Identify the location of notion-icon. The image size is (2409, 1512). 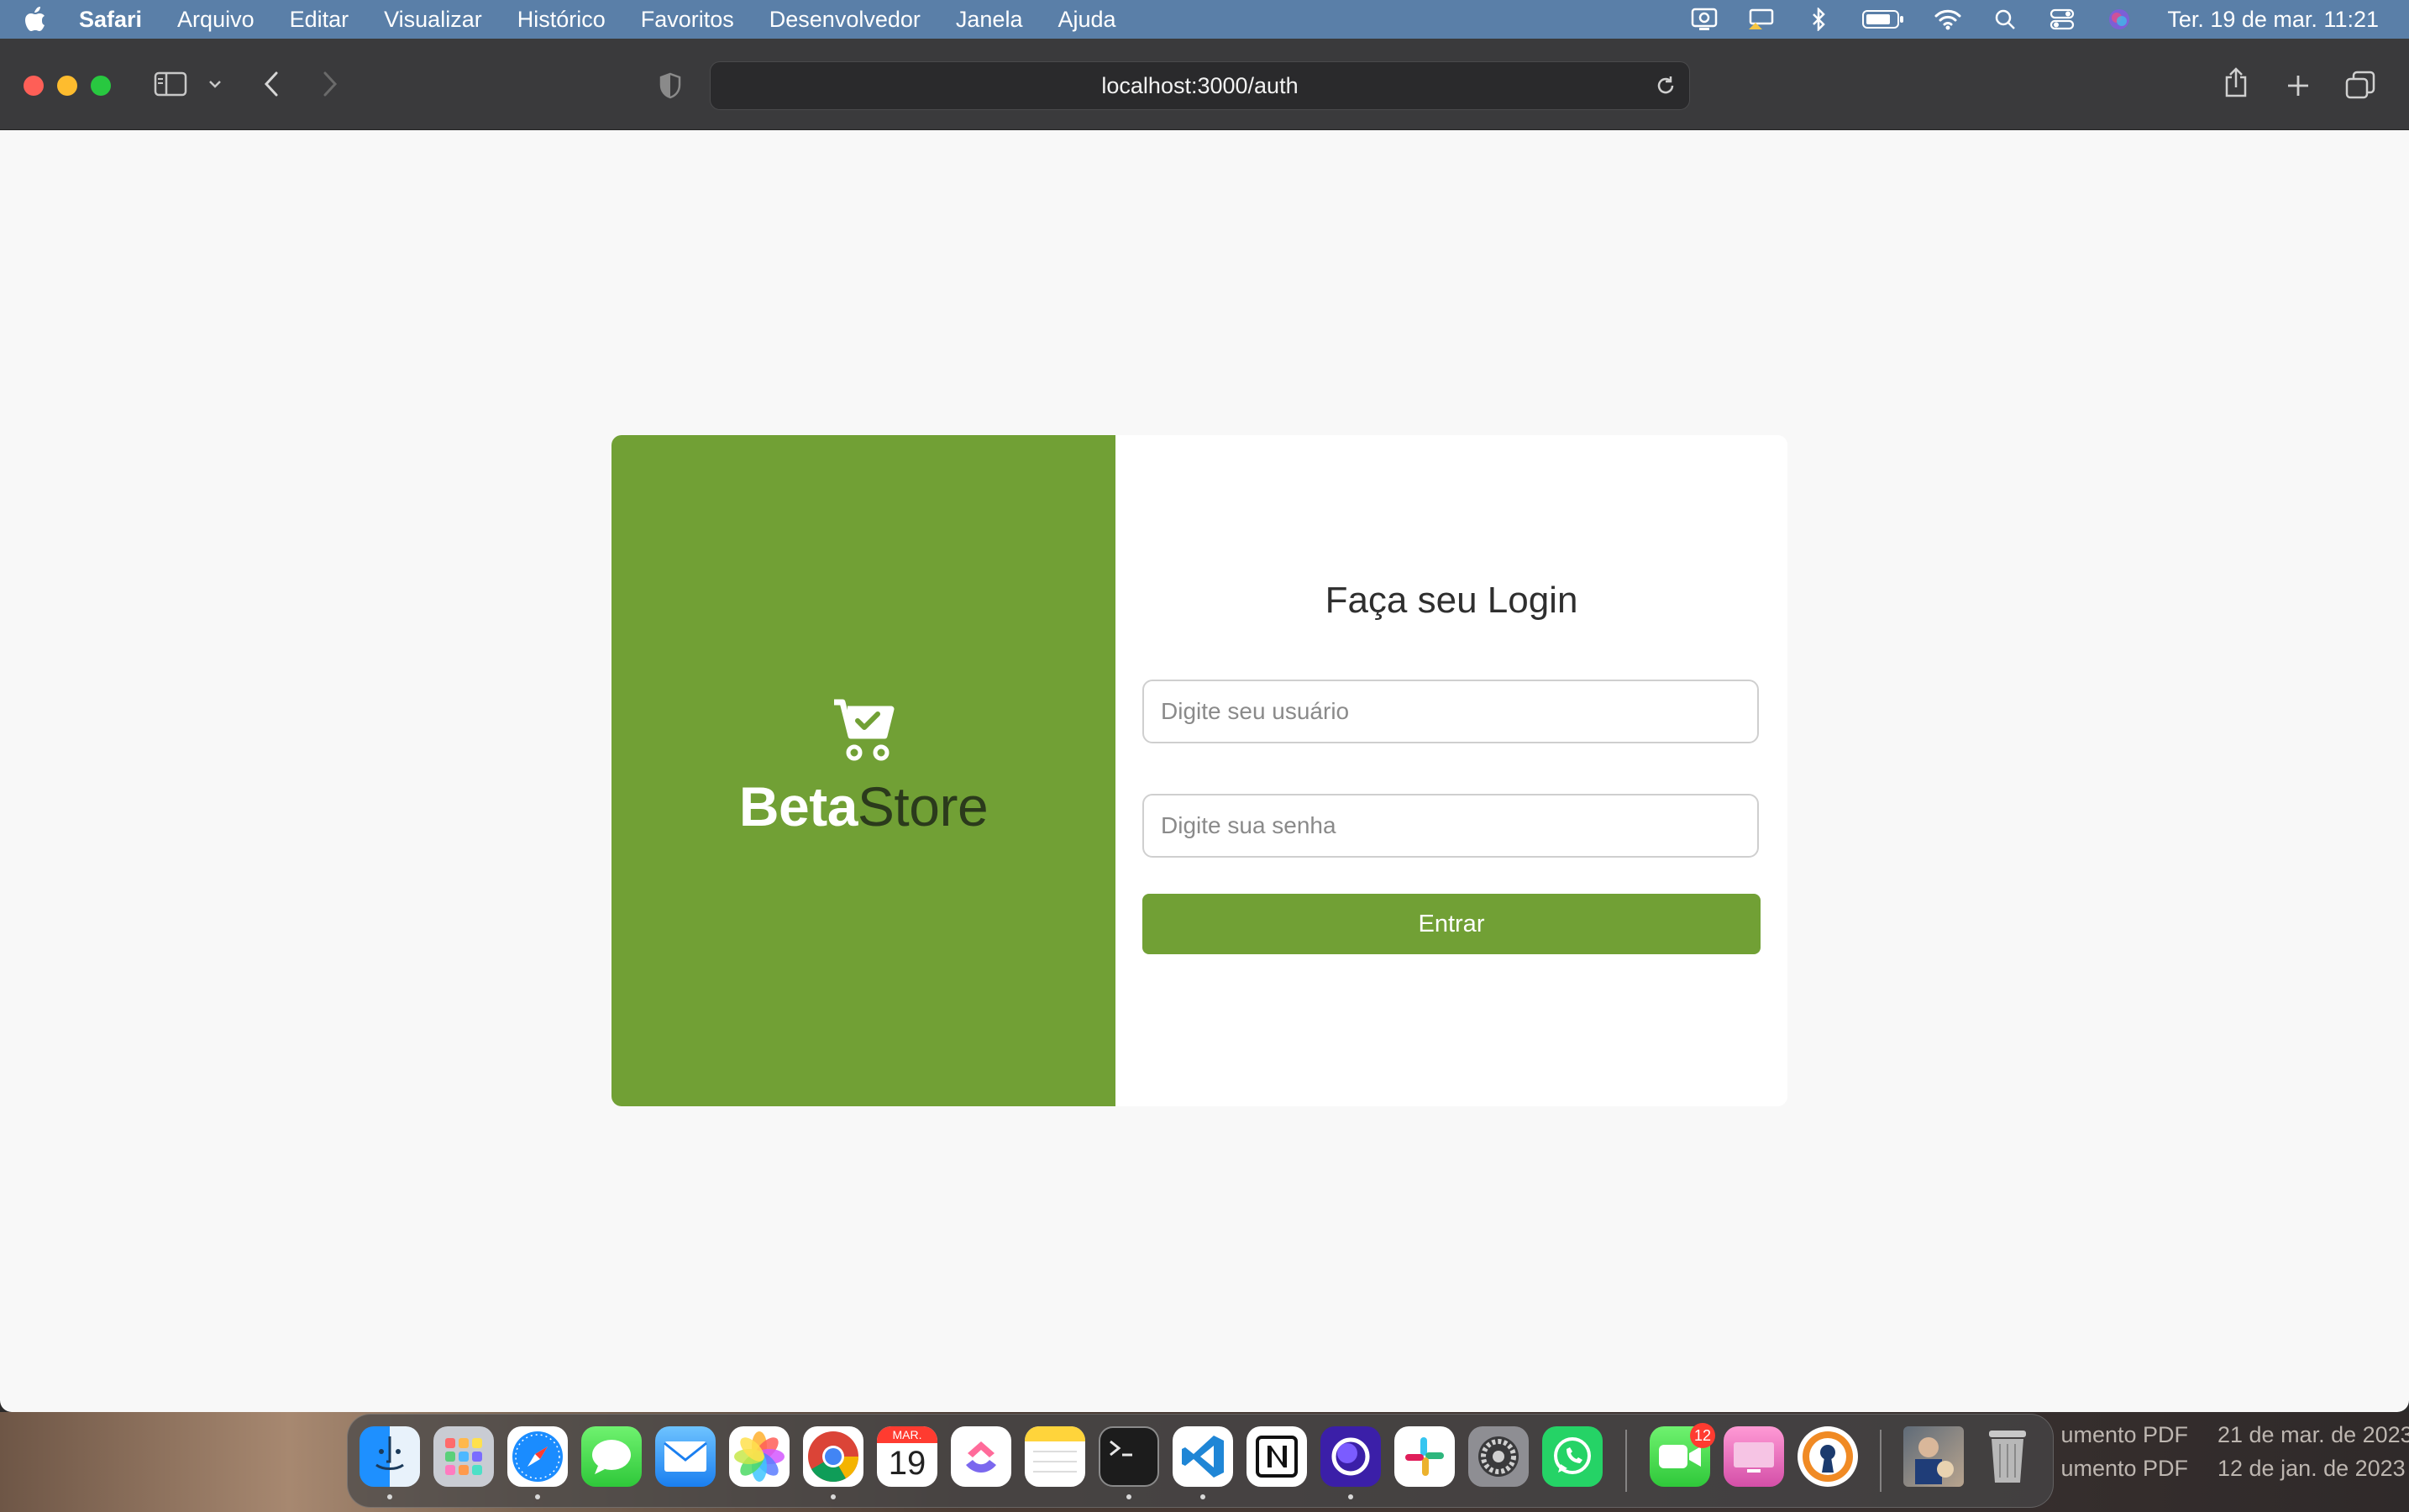
(1276, 1456).